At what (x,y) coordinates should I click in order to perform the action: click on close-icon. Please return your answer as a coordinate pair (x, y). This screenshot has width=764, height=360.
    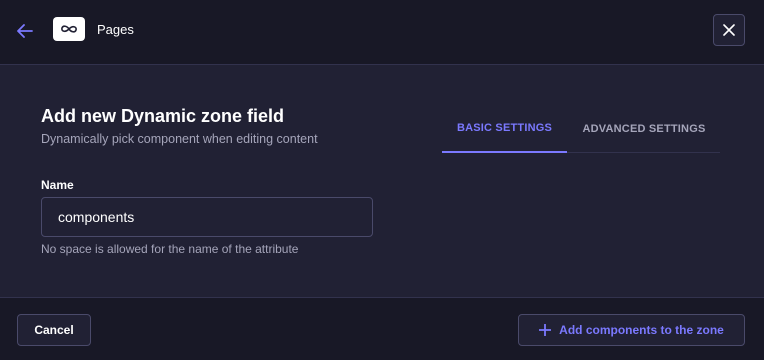
    Looking at the image, I should click on (729, 30).